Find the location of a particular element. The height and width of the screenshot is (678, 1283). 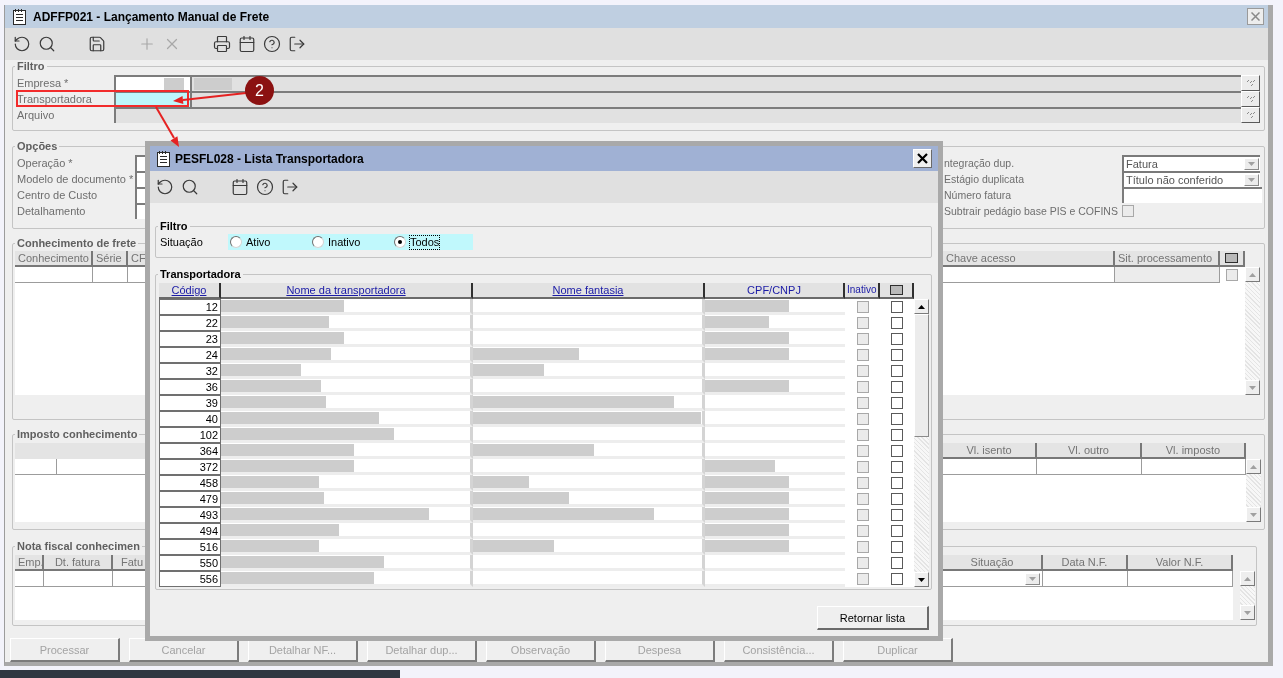

column-header: Vl. isento is located at coordinates (990, 451).